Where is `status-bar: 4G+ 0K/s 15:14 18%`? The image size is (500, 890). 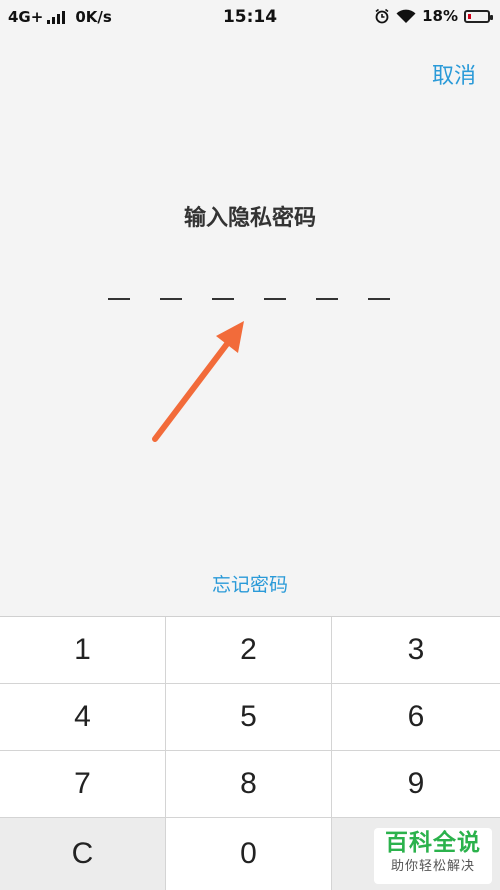
status-bar: 4G+ 0K/s 15:14 18% is located at coordinates (250, 17).